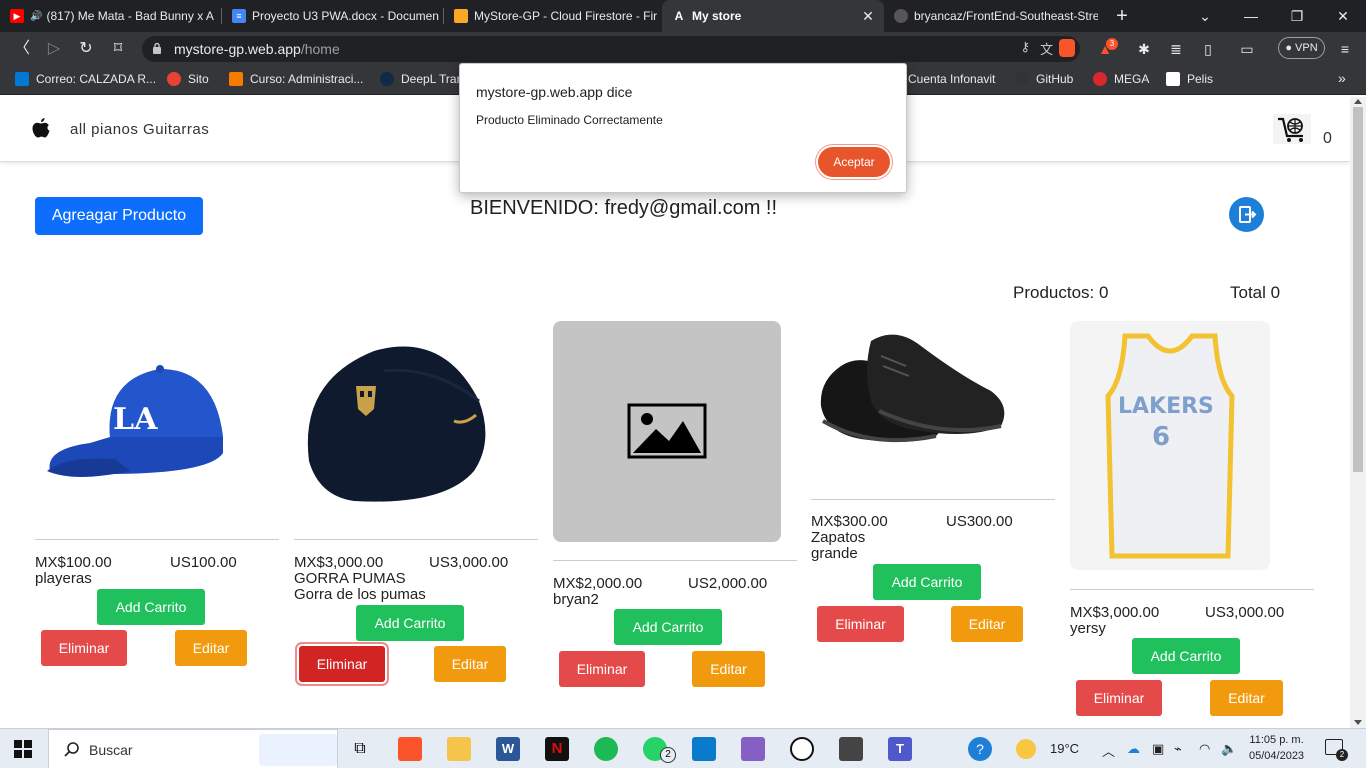 The width and height of the screenshot is (1366, 768). Describe the element at coordinates (773, 16) in the screenshot. I see `tab-my-store: A My store ✕` at that location.